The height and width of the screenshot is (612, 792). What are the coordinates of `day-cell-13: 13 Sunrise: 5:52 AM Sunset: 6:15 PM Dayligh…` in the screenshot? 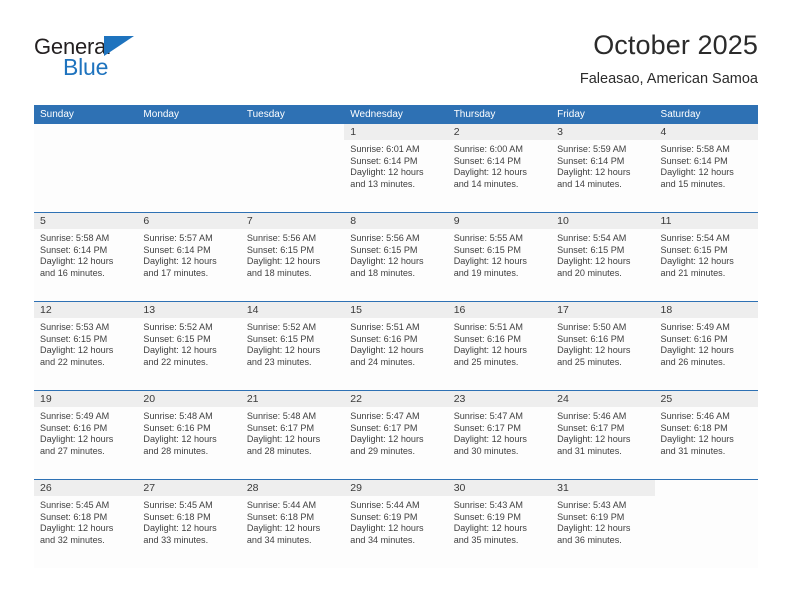 It's located at (189, 346).